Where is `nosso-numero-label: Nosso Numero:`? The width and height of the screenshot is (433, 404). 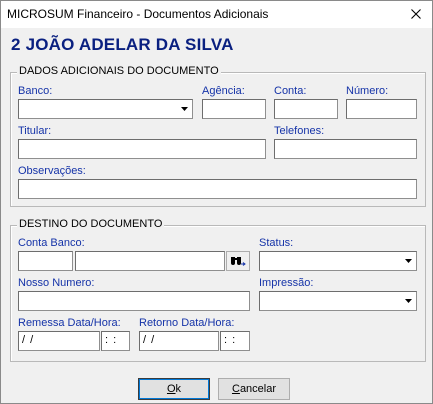 nosso-numero-label: Nosso Numero: is located at coordinates (56, 283).